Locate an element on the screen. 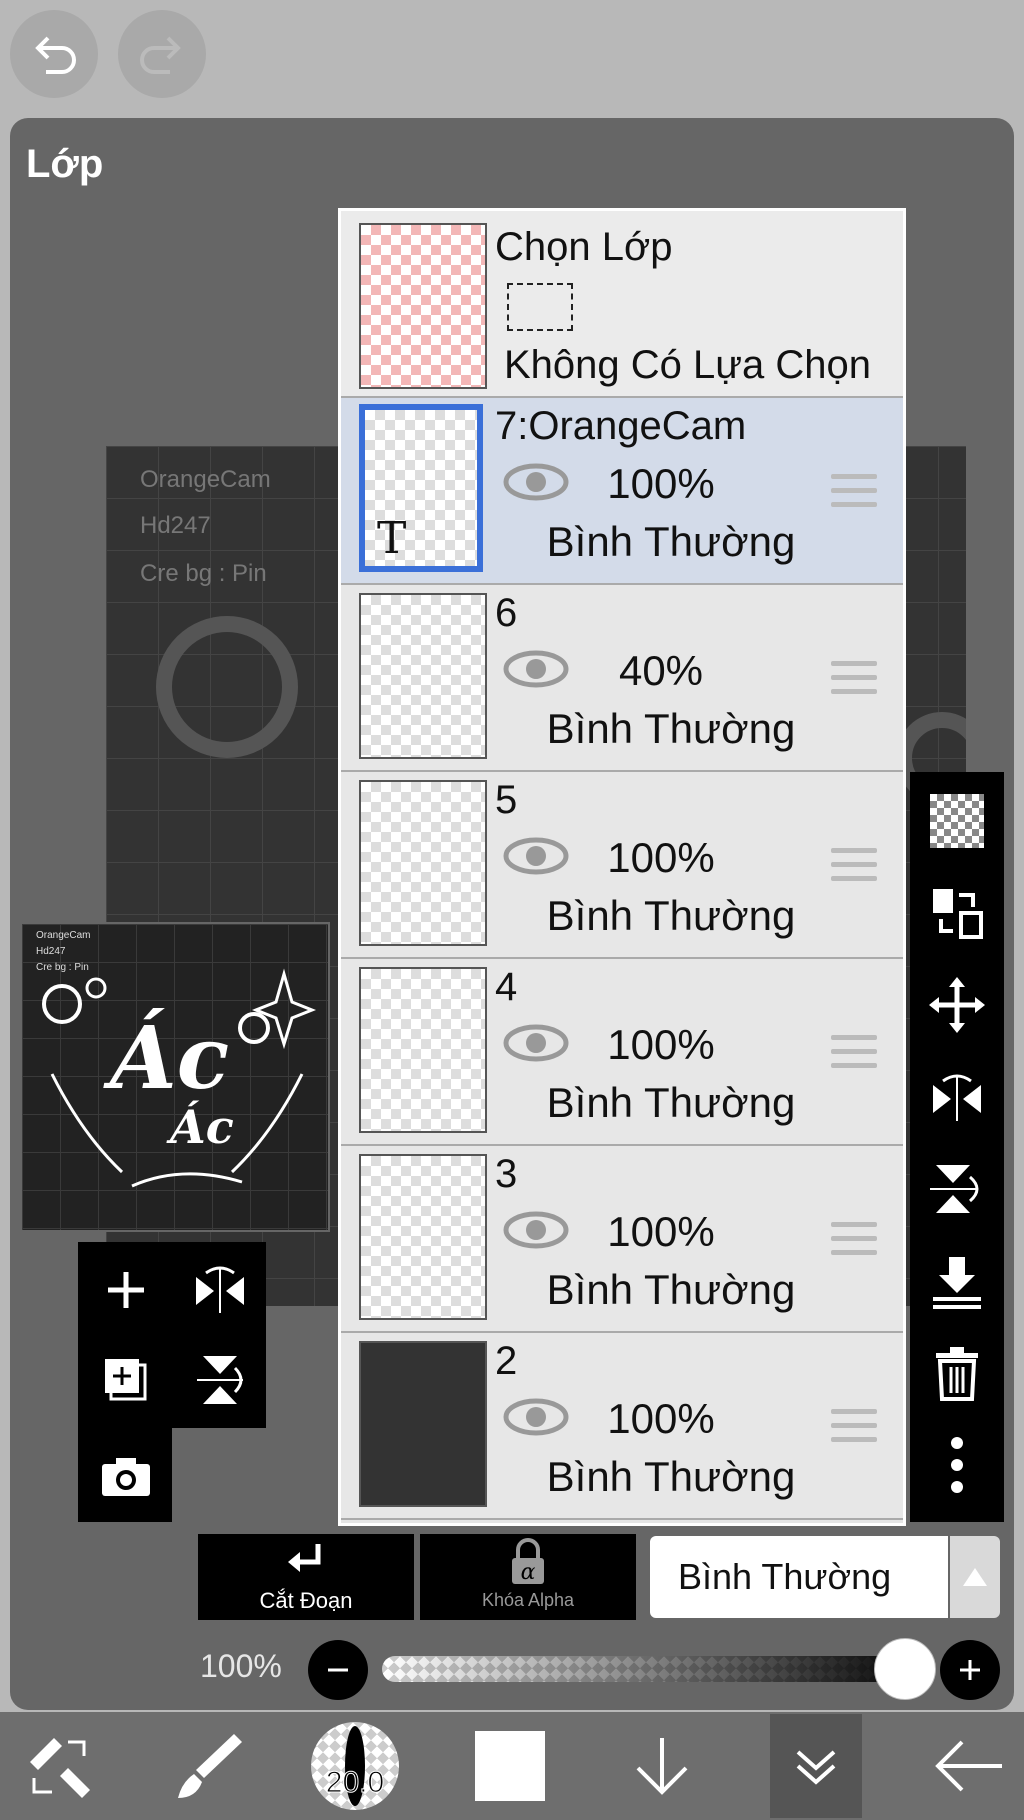 Image resolution: width=1024 pixels, height=1820 pixels. brush-size-button: 20.0 is located at coordinates (355, 1766).